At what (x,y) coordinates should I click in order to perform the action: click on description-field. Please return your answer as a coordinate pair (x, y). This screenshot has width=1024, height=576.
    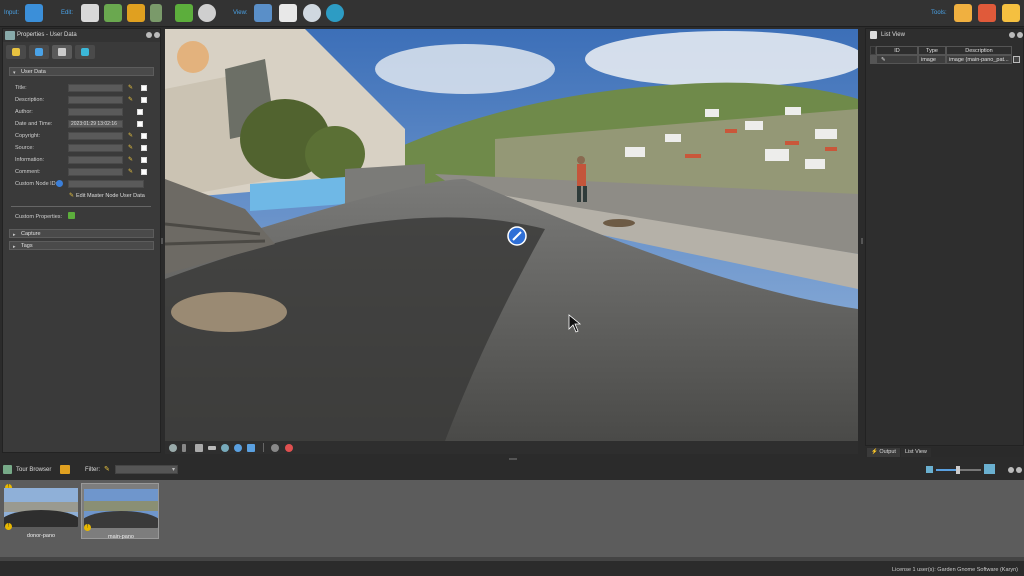
    Looking at the image, I should click on (95, 100).